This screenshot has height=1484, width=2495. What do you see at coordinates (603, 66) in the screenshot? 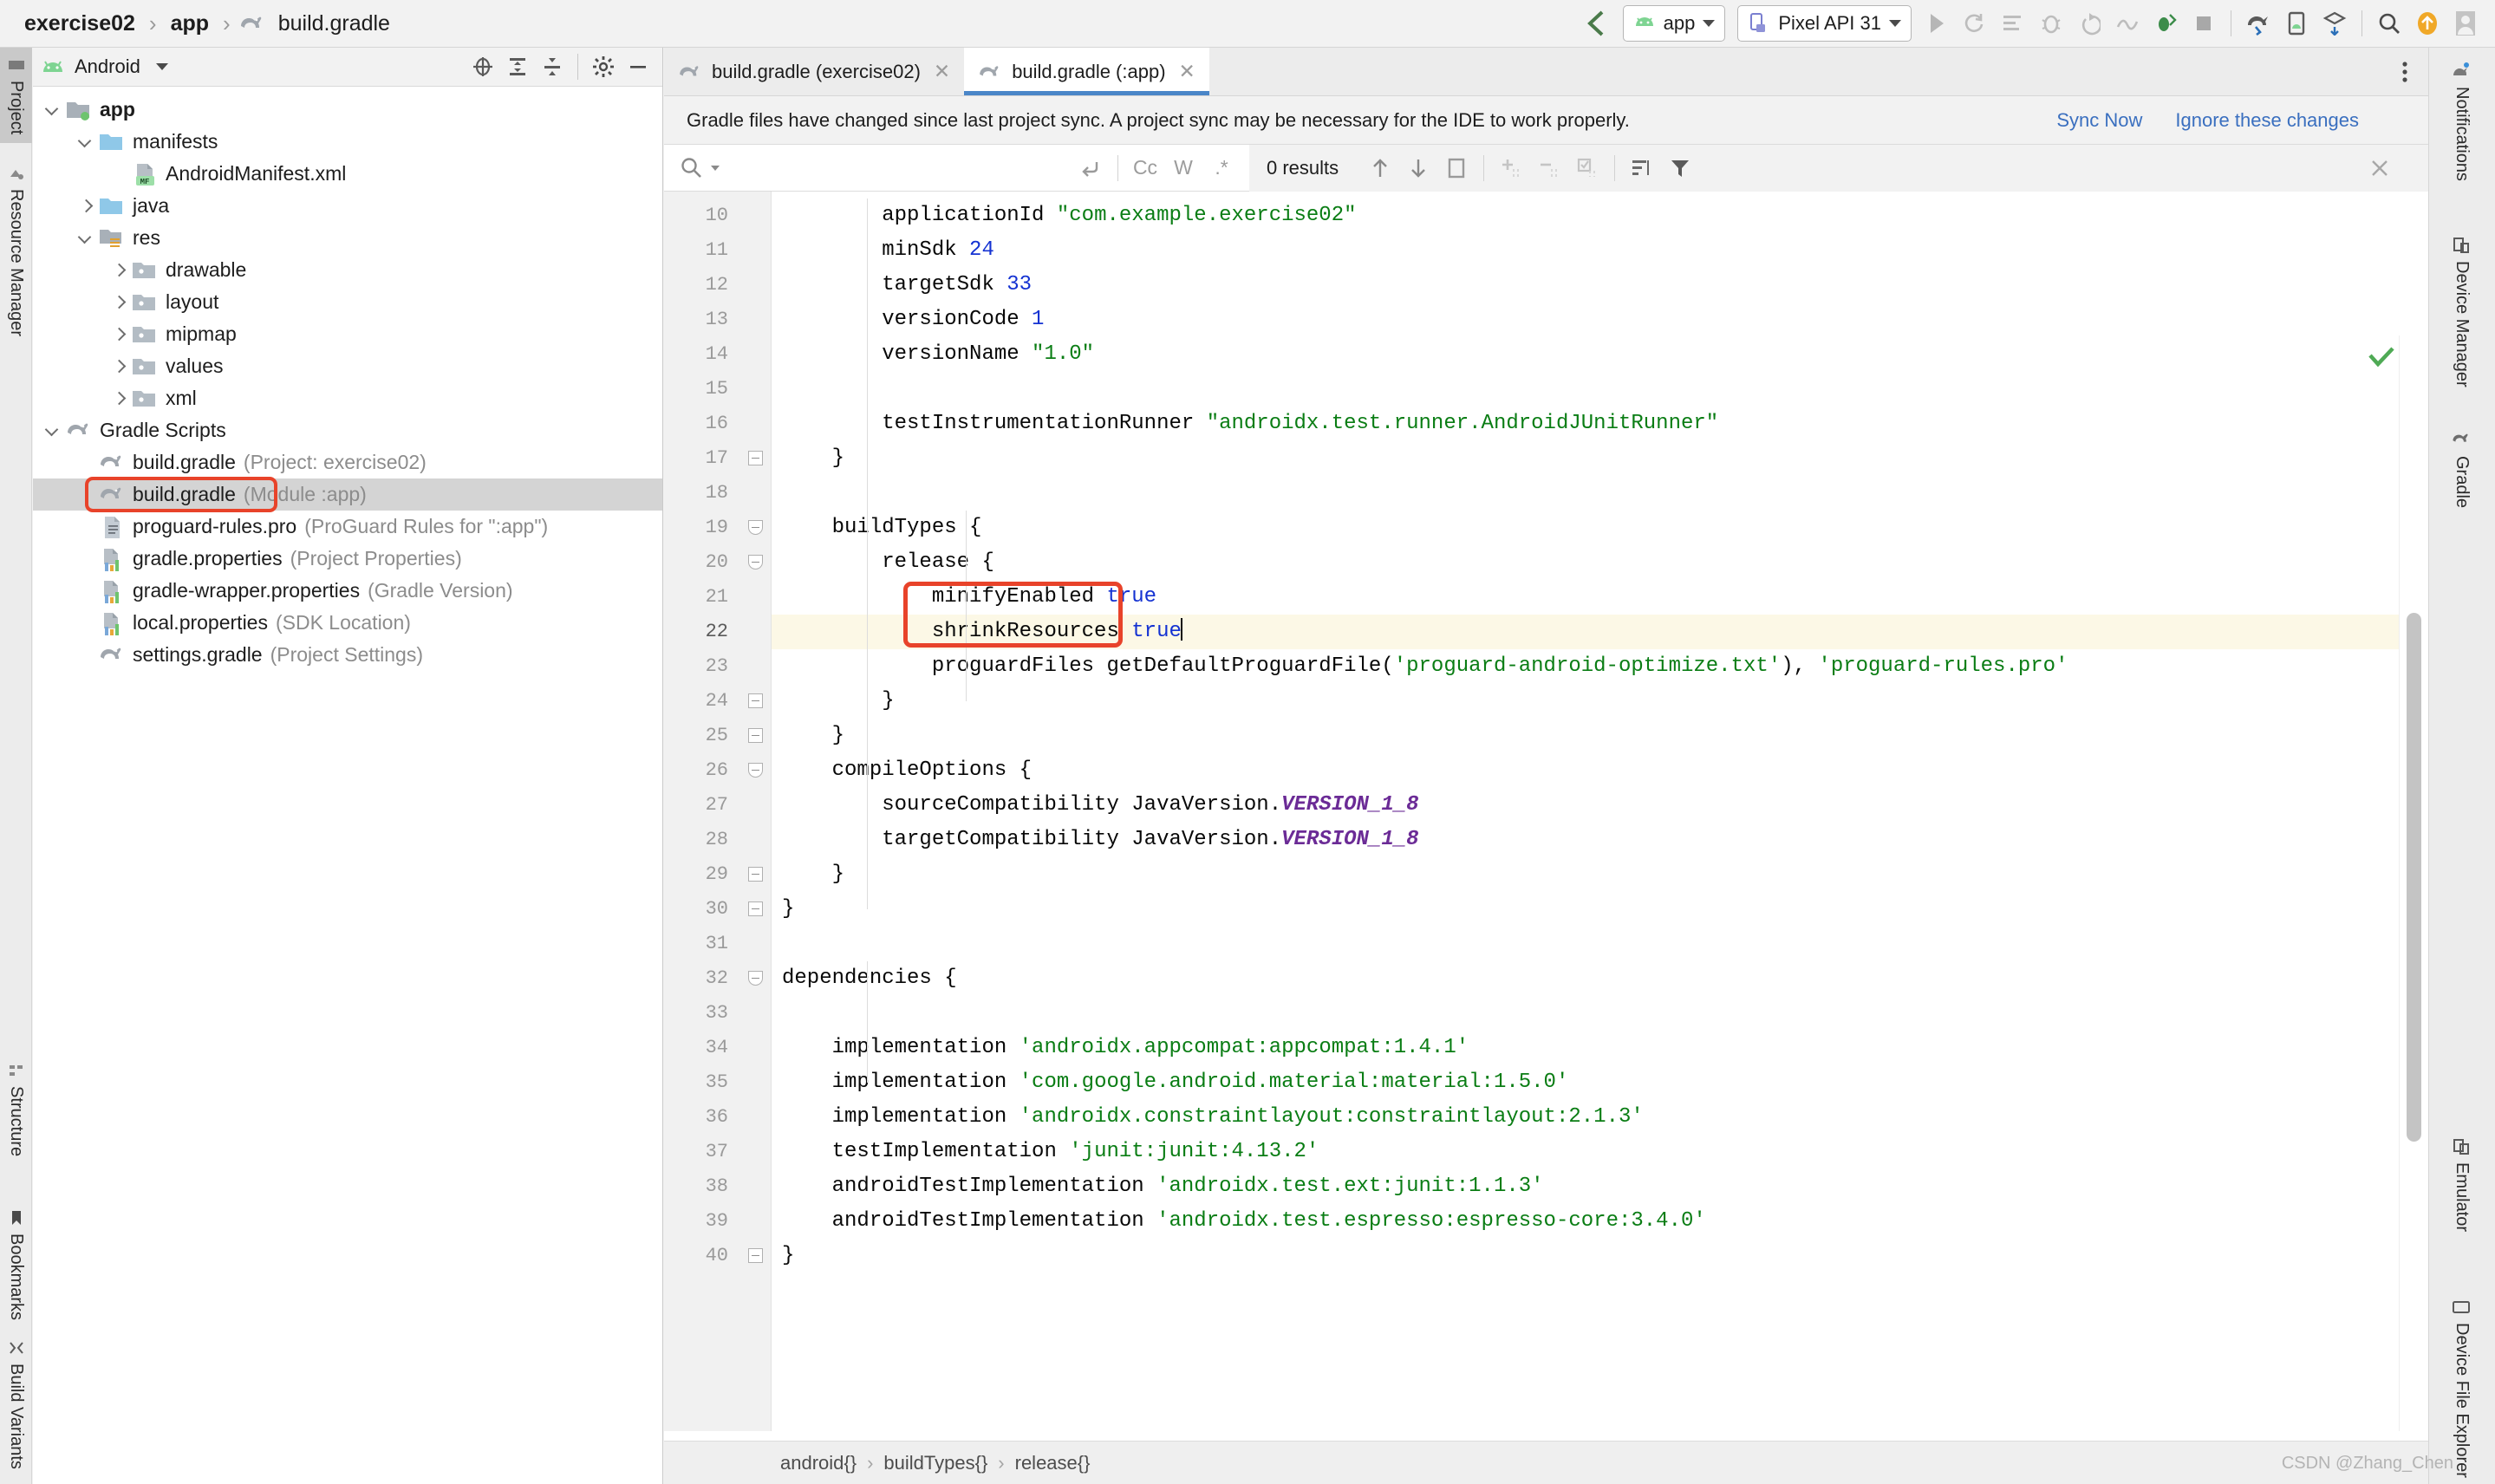
I see `settings-gear-icon` at bounding box center [603, 66].